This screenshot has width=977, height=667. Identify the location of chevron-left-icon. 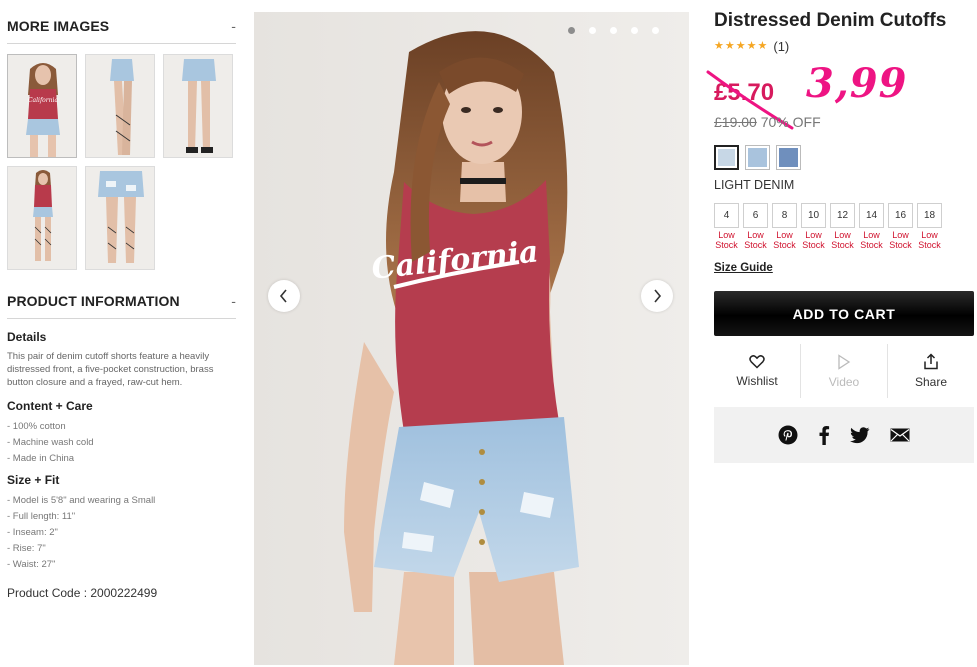
(283, 296).